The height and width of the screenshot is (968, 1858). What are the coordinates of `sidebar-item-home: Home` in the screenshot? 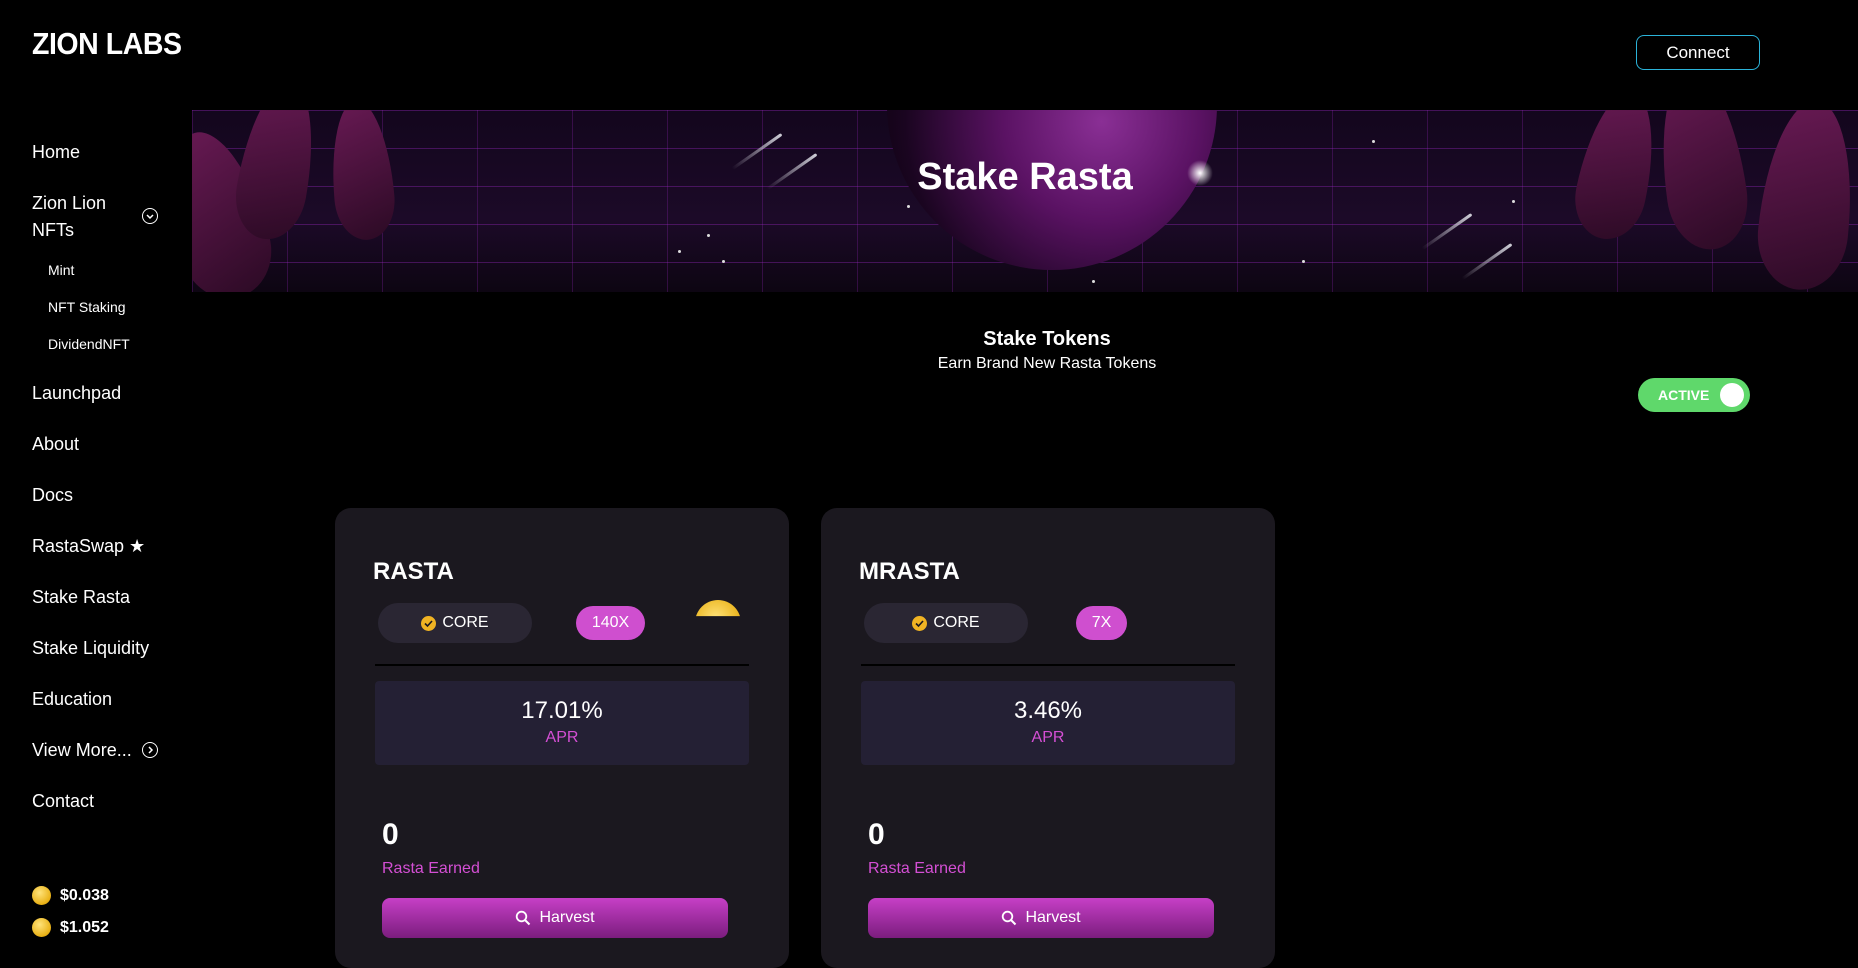 It's located at (56, 152).